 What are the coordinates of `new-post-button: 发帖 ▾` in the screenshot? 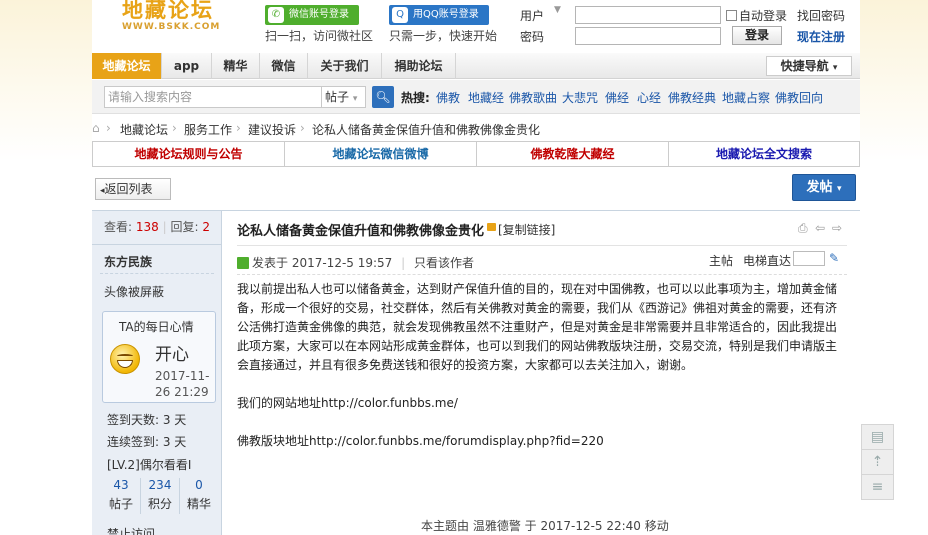 It's located at (824, 187).